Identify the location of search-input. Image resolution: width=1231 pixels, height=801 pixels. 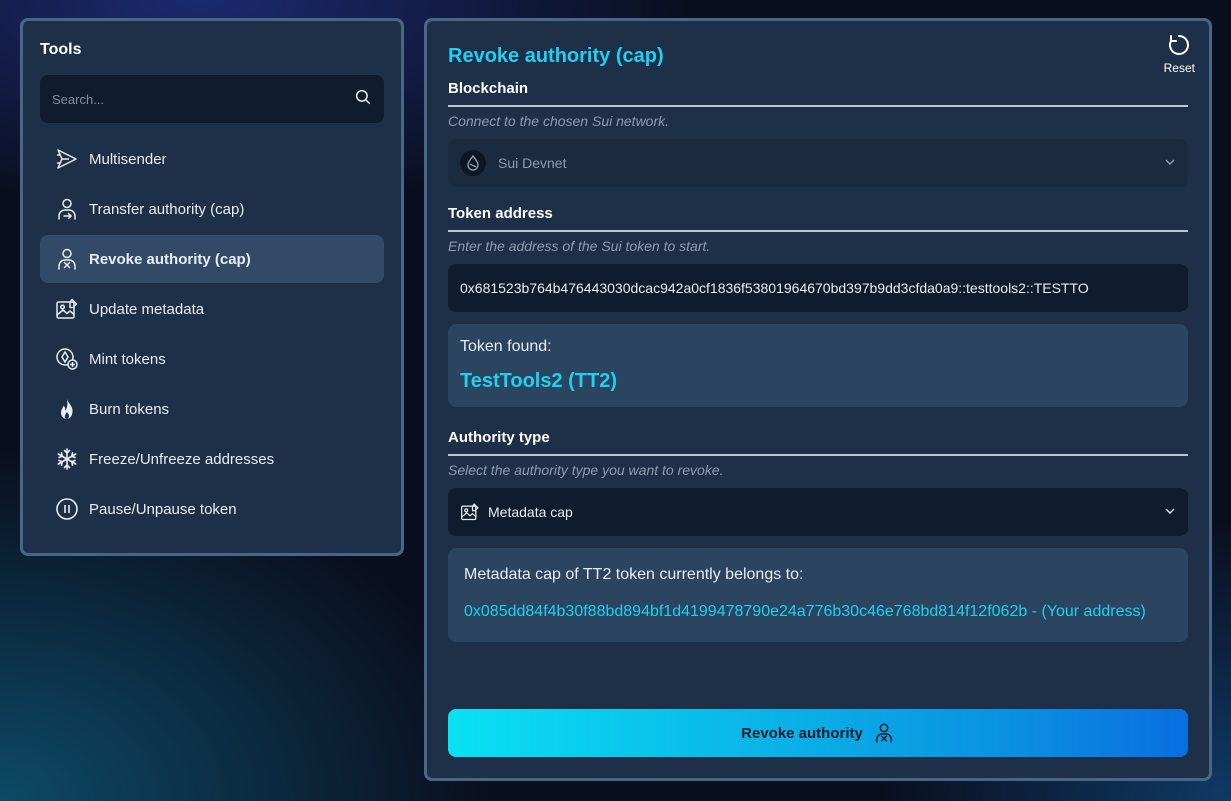
(192, 99).